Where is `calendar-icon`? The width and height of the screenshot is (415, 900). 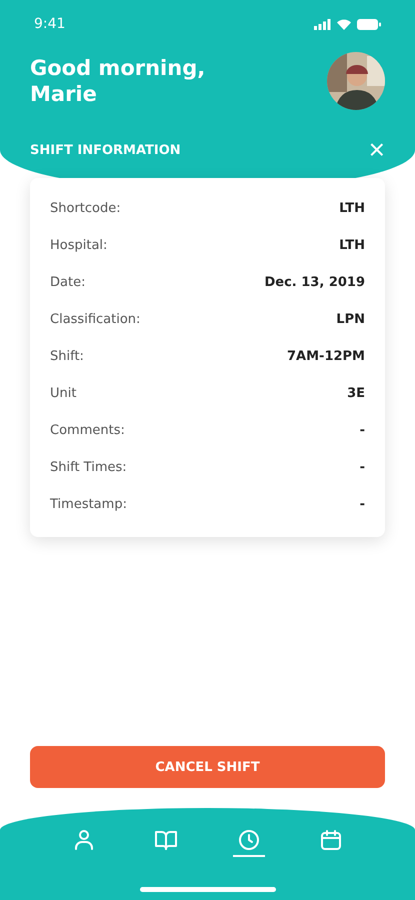
calendar-icon is located at coordinates (331, 840).